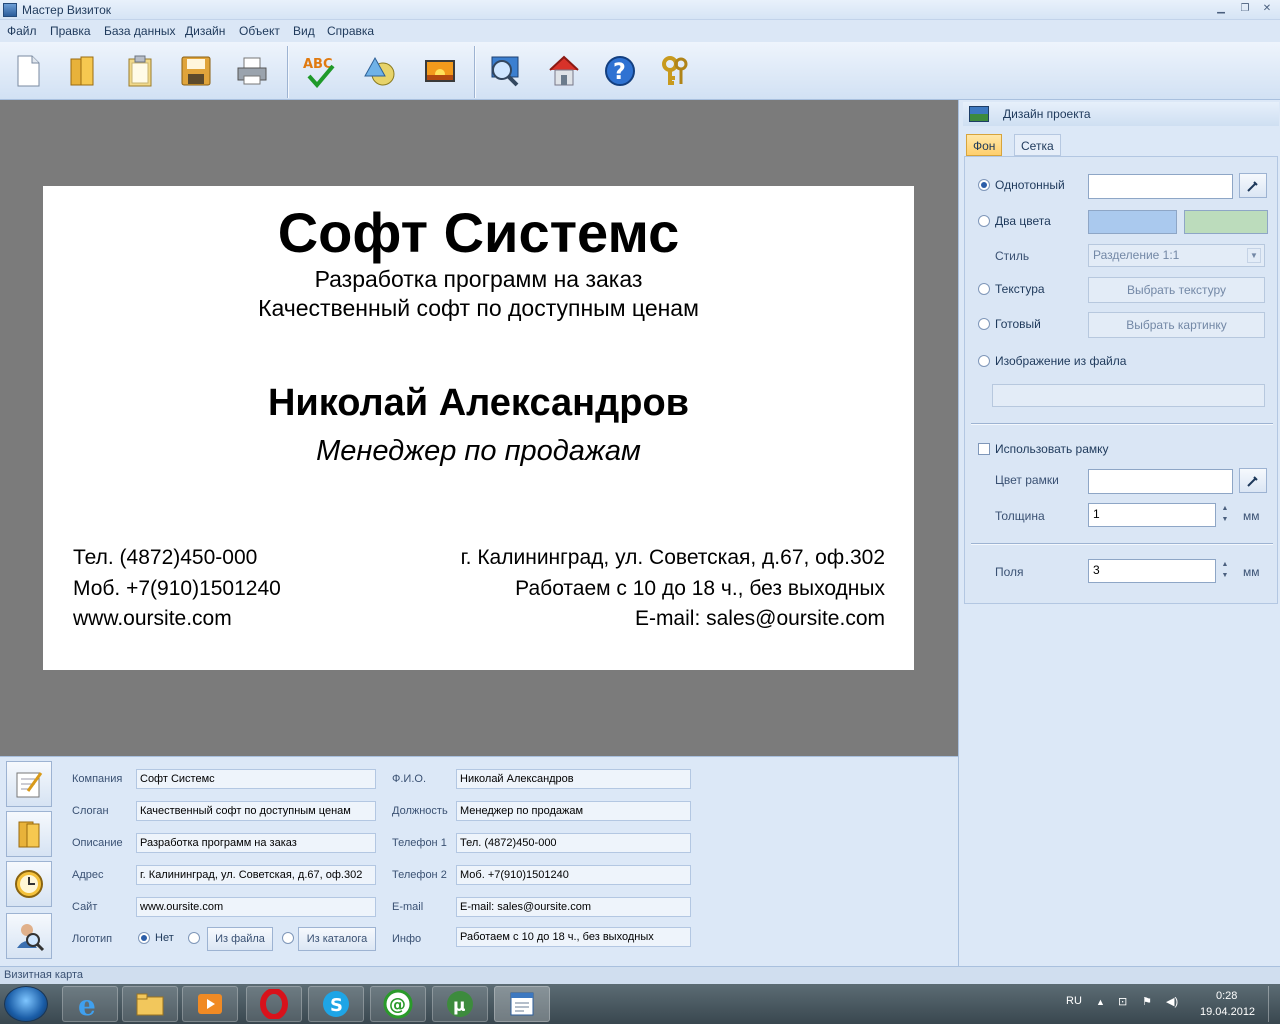 This screenshot has height=1024, width=1280. Describe the element at coordinates (1227, 1012) in the screenshot. I see `clock-date: 19.04.2012` at that location.